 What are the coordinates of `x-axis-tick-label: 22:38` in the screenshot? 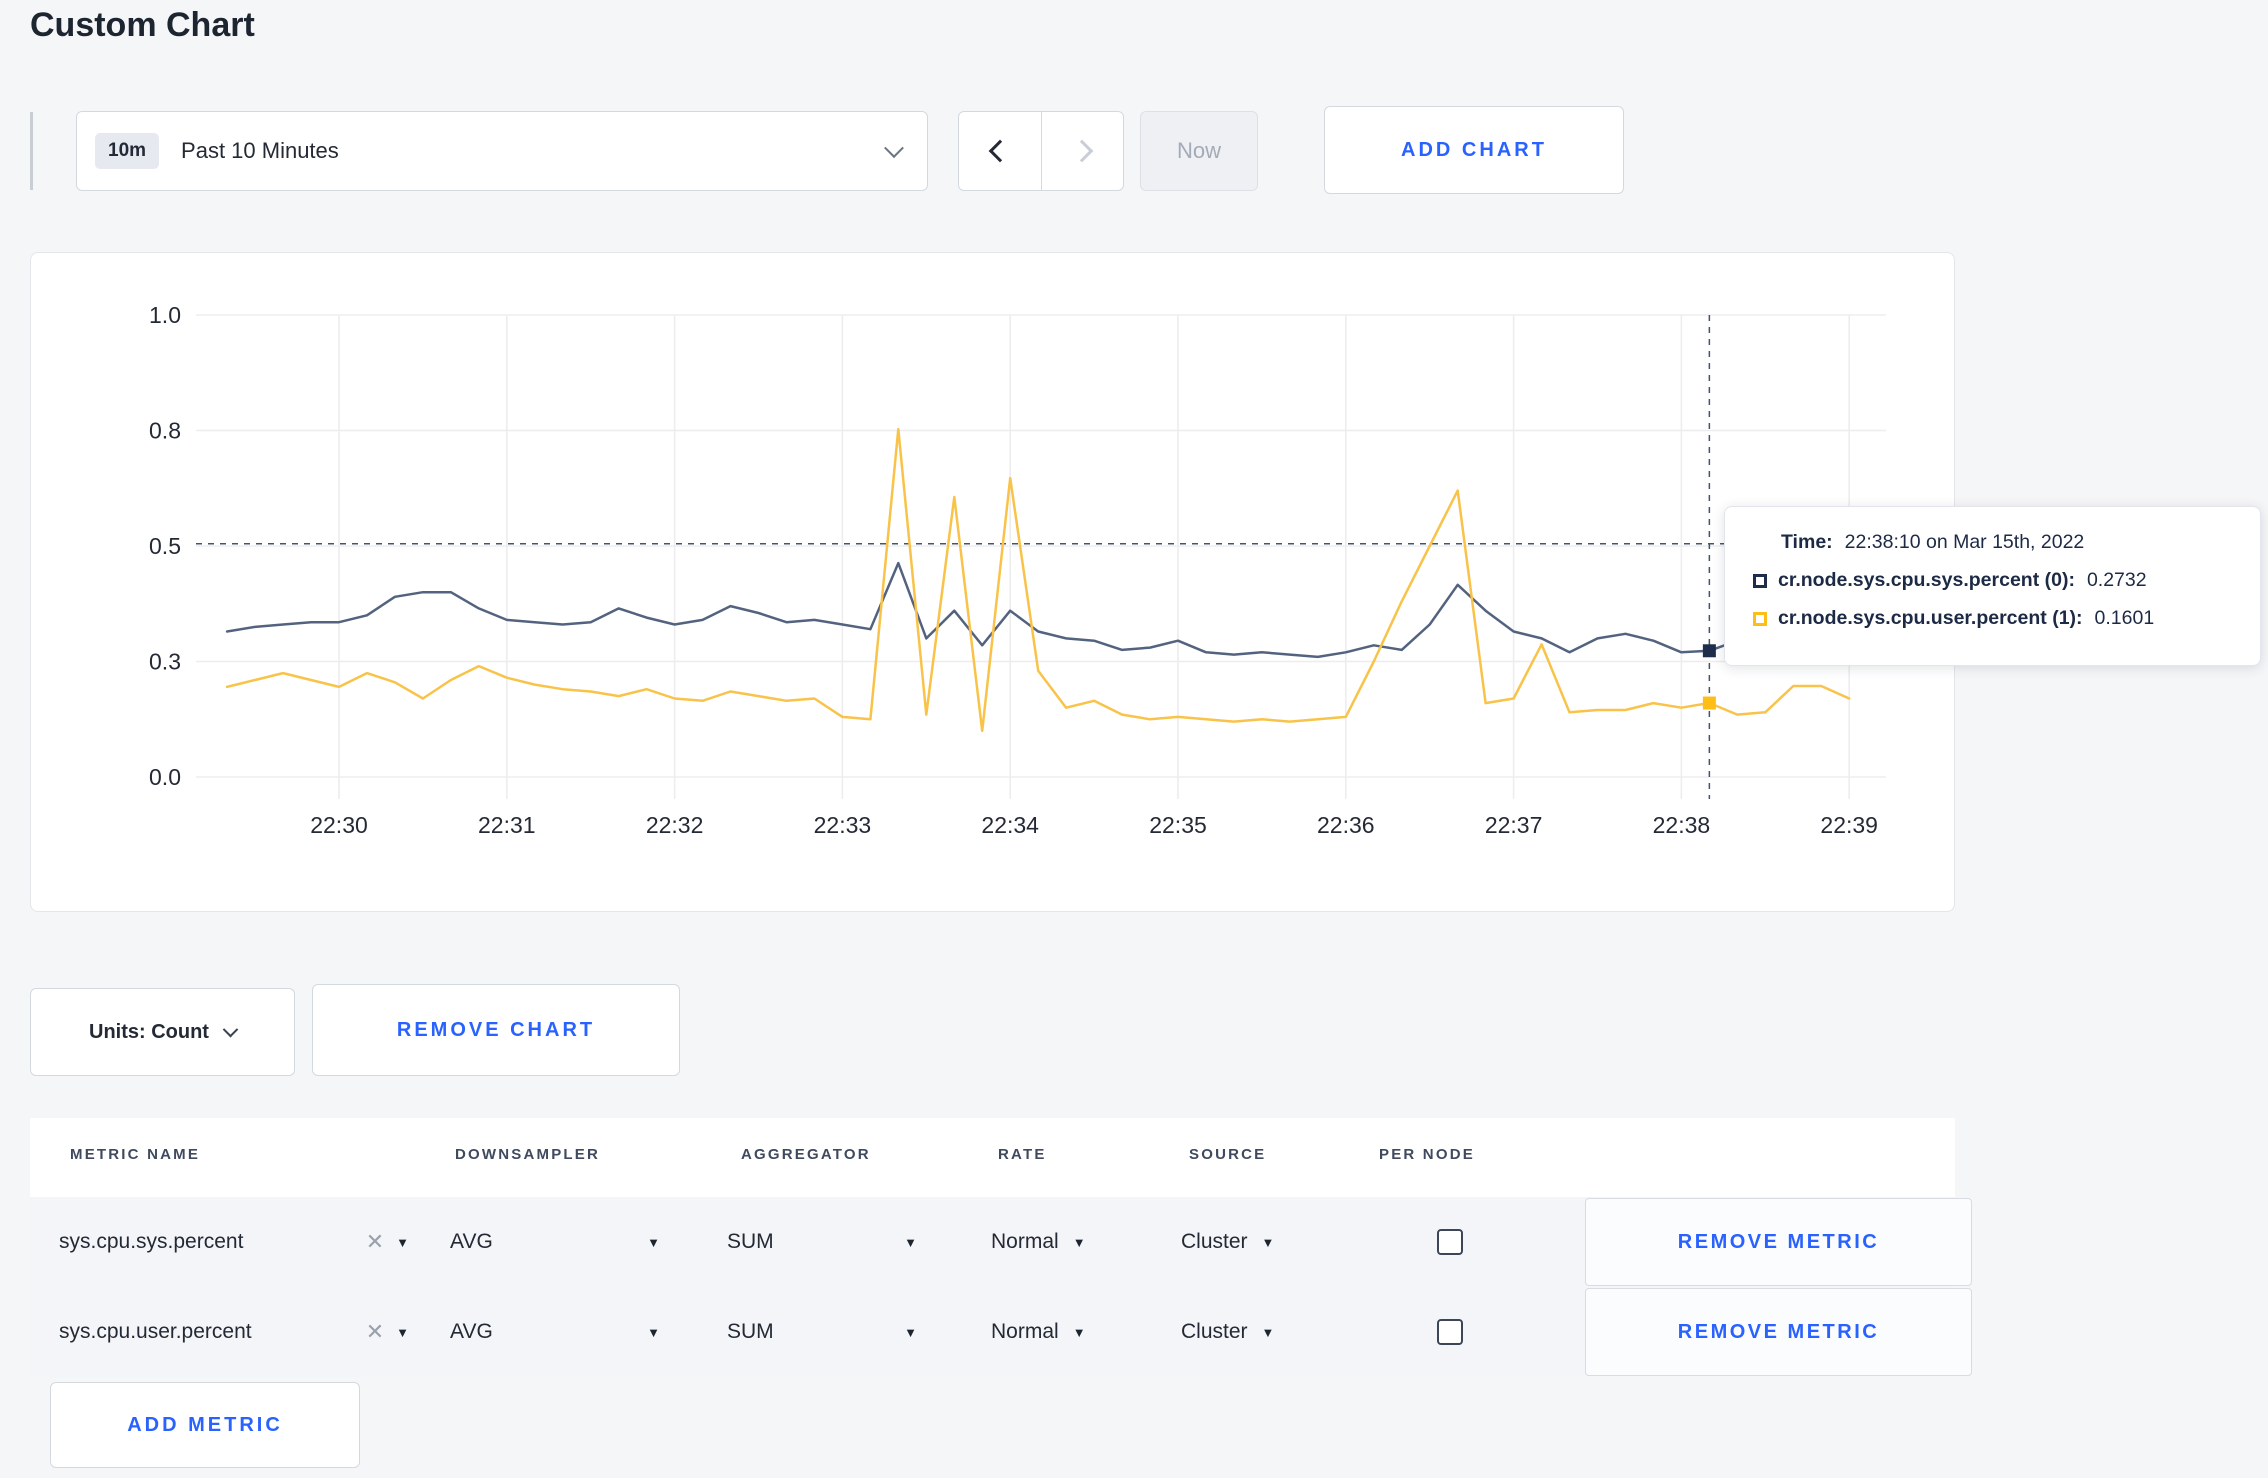 It's located at (1682, 825).